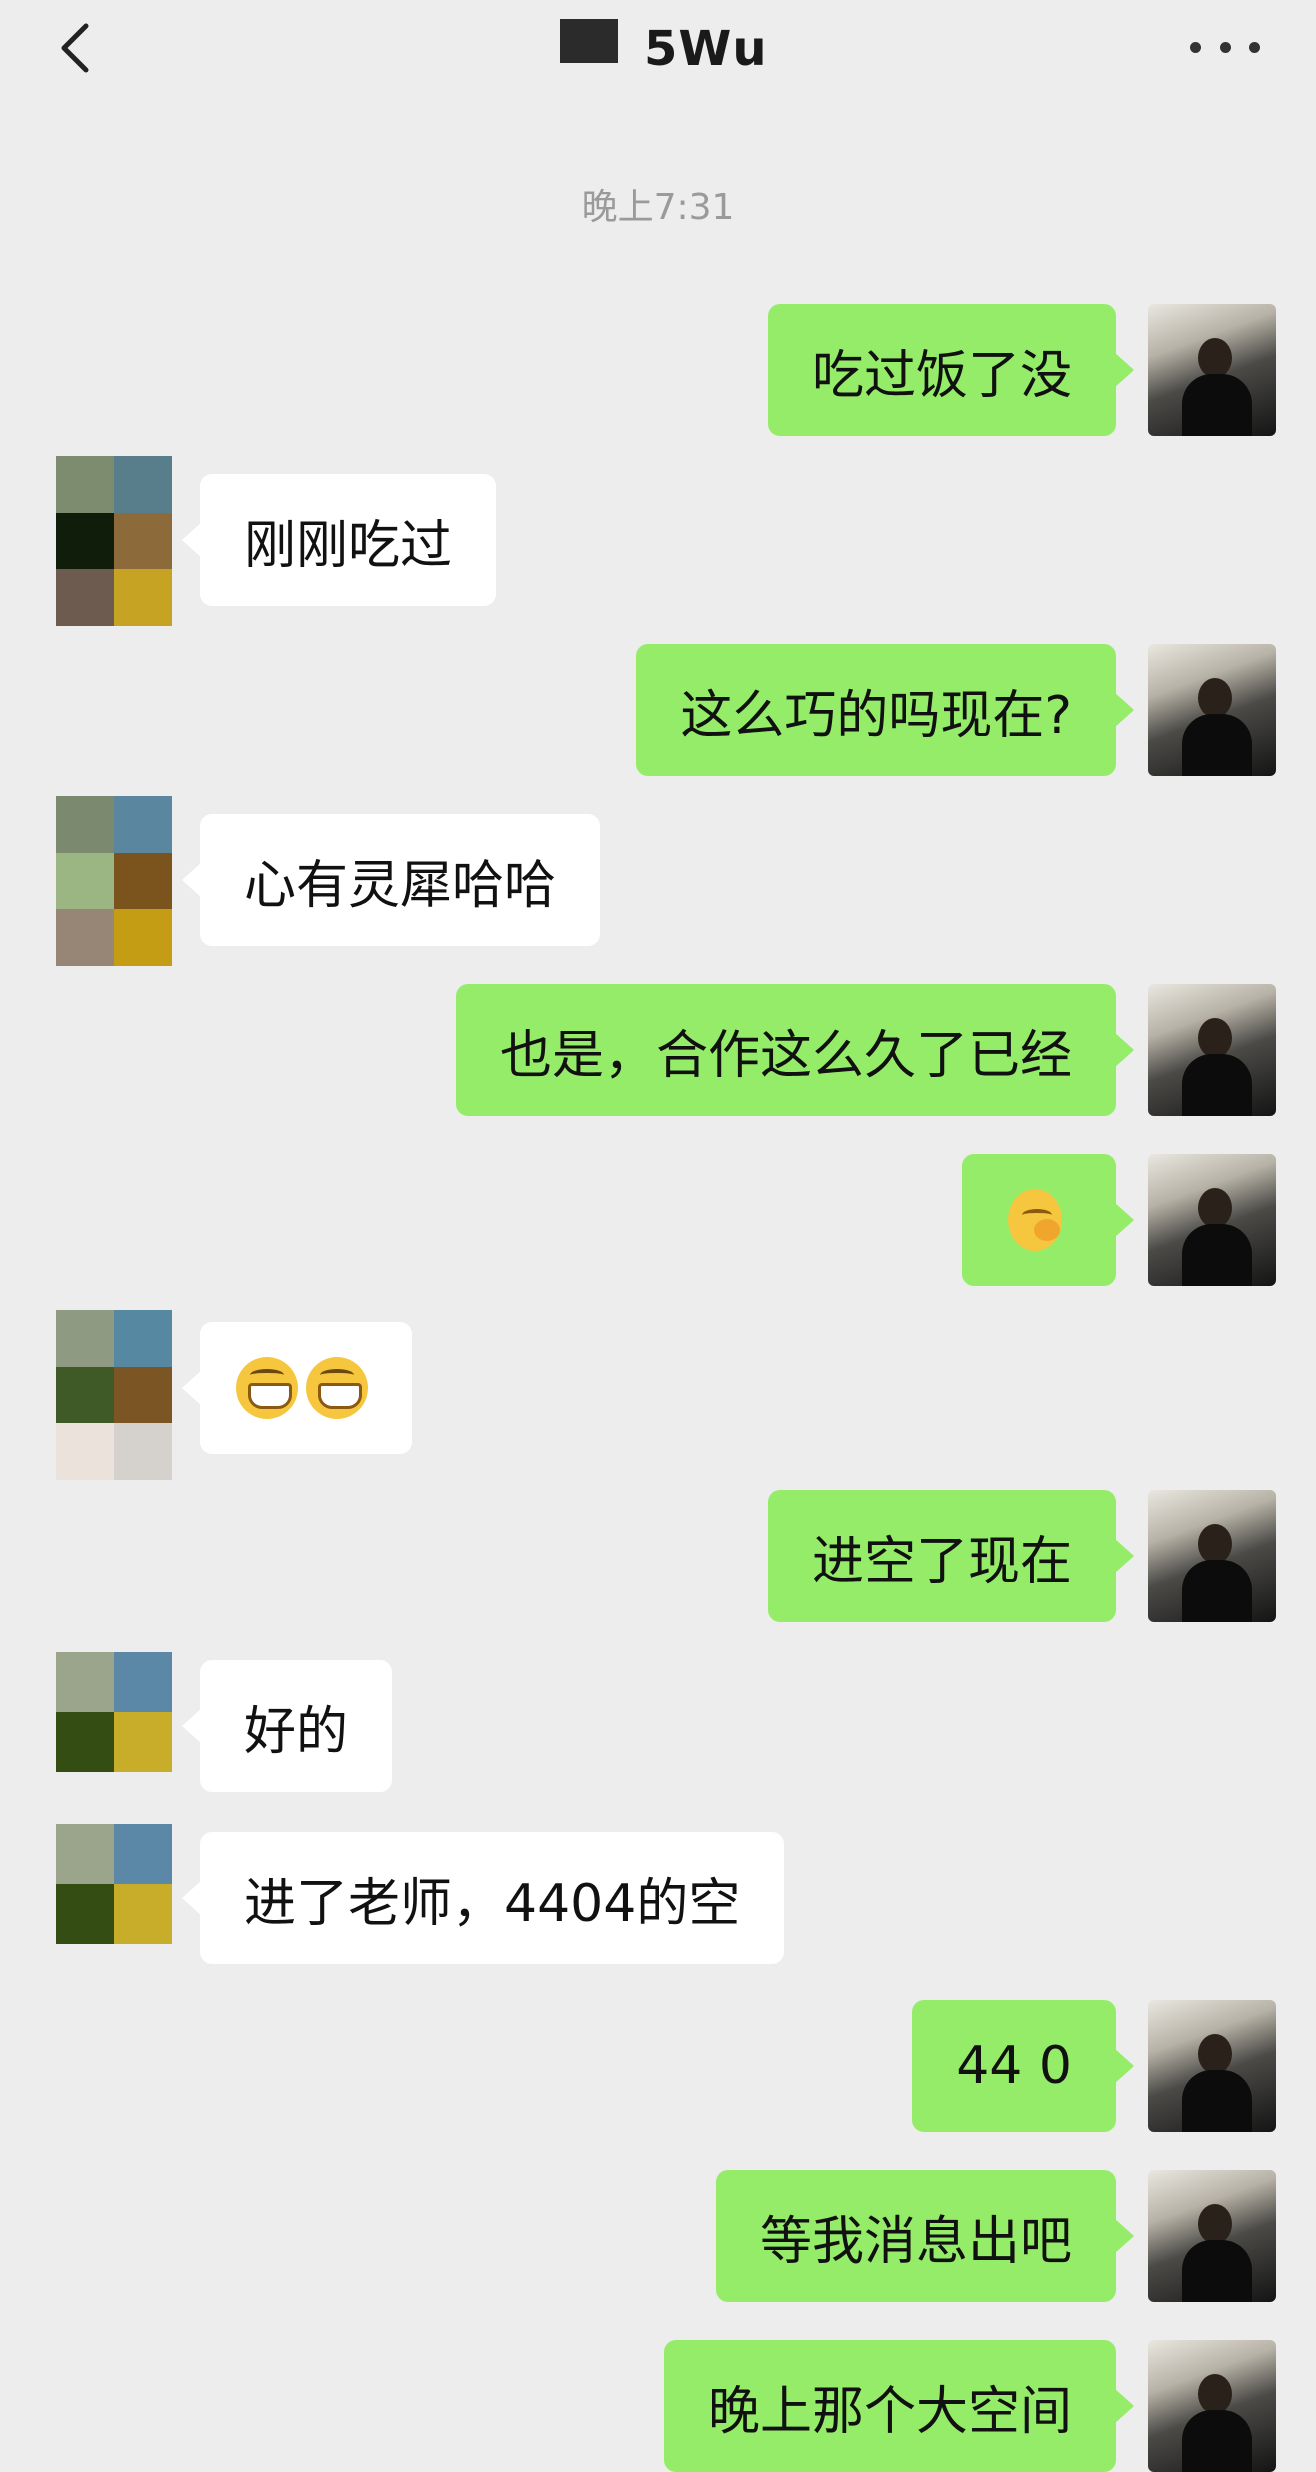 The image size is (1316, 2472). I want to click on back-button, so click(78, 48).